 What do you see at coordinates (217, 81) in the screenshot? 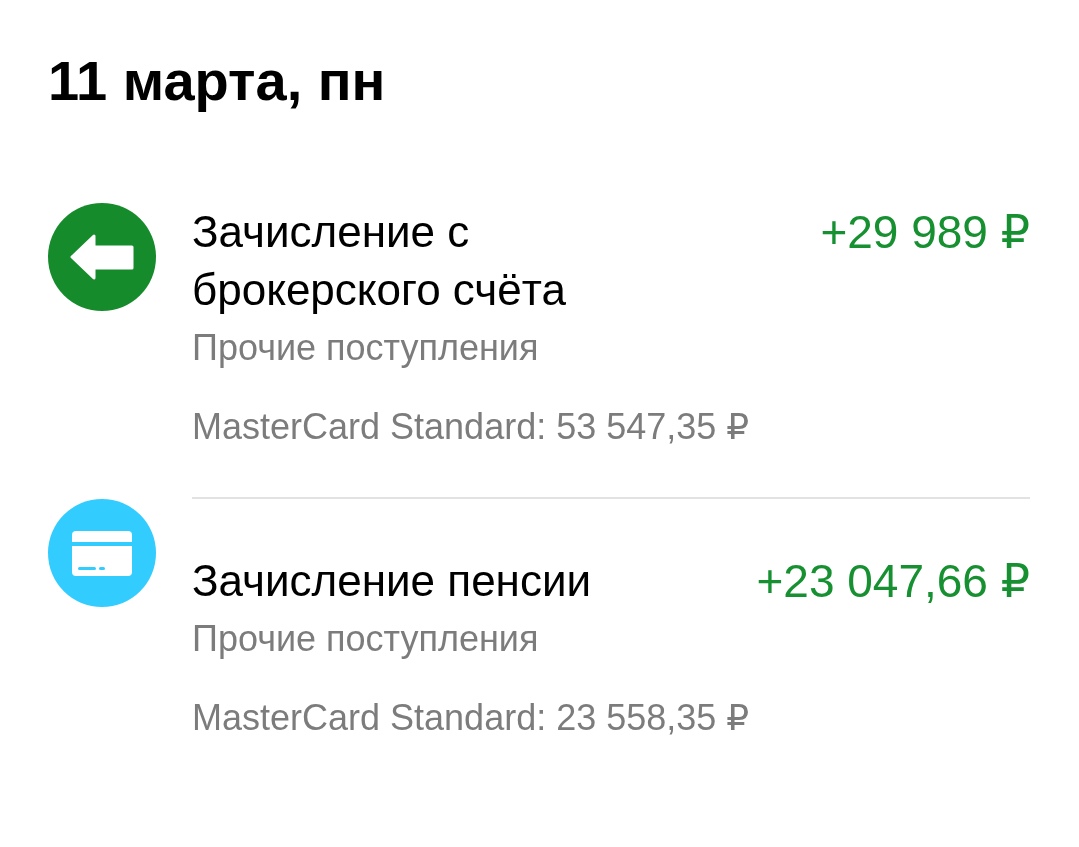
I see `date-heading: 11 марта, пн` at bounding box center [217, 81].